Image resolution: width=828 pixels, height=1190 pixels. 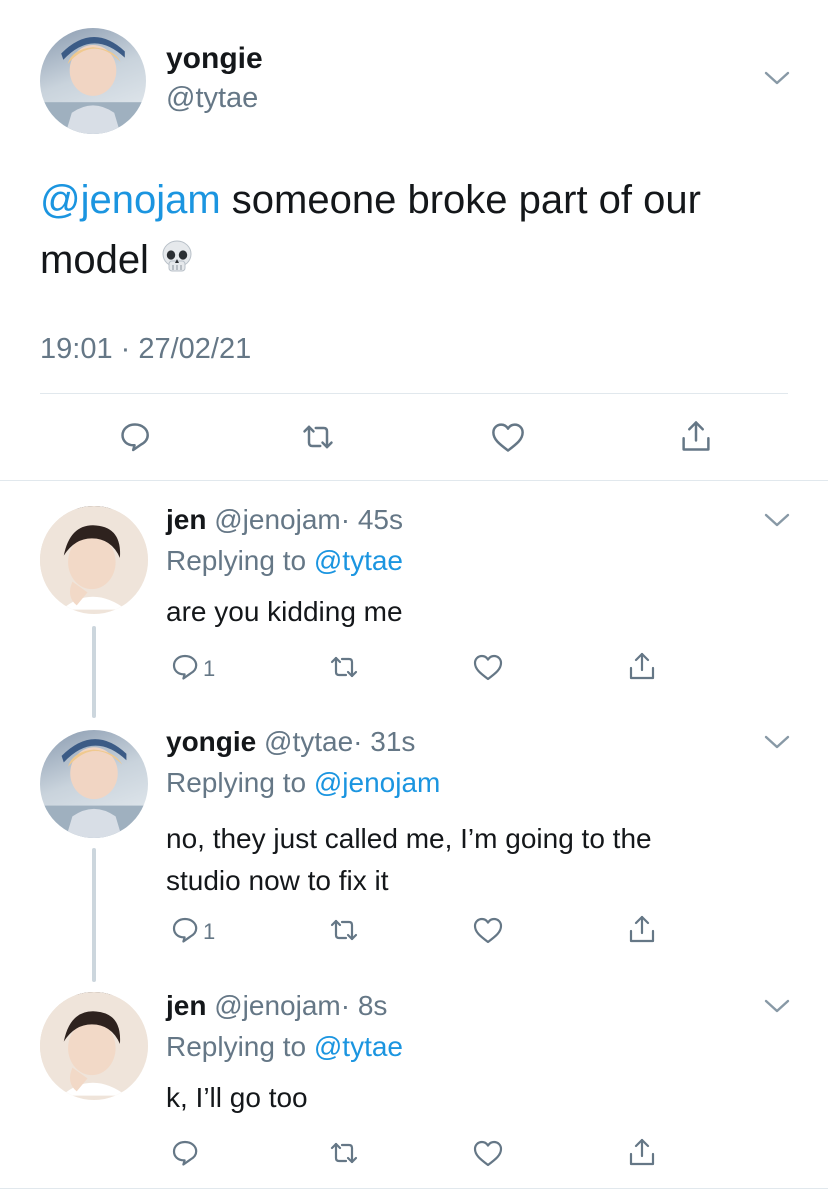 What do you see at coordinates (145, 349) in the screenshot?
I see `timestamp: 19:01 · 27/02/21` at bounding box center [145, 349].